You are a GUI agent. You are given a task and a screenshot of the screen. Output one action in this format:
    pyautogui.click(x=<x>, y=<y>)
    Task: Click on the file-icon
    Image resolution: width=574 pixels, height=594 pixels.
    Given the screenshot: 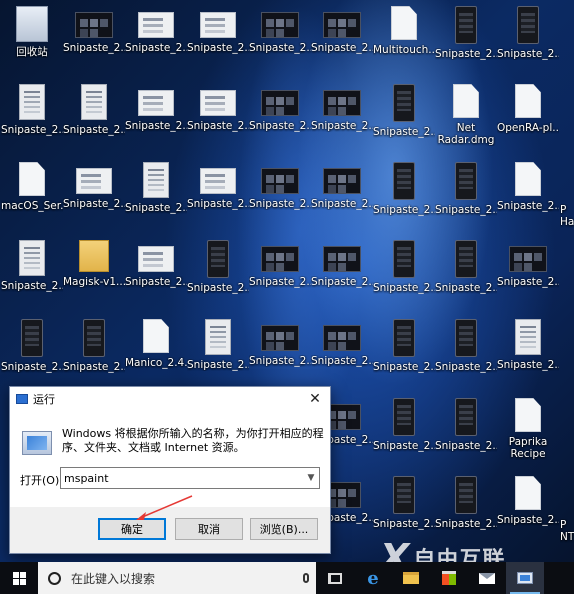 What is the action you would take?
    pyautogui.click(x=528, y=415)
    